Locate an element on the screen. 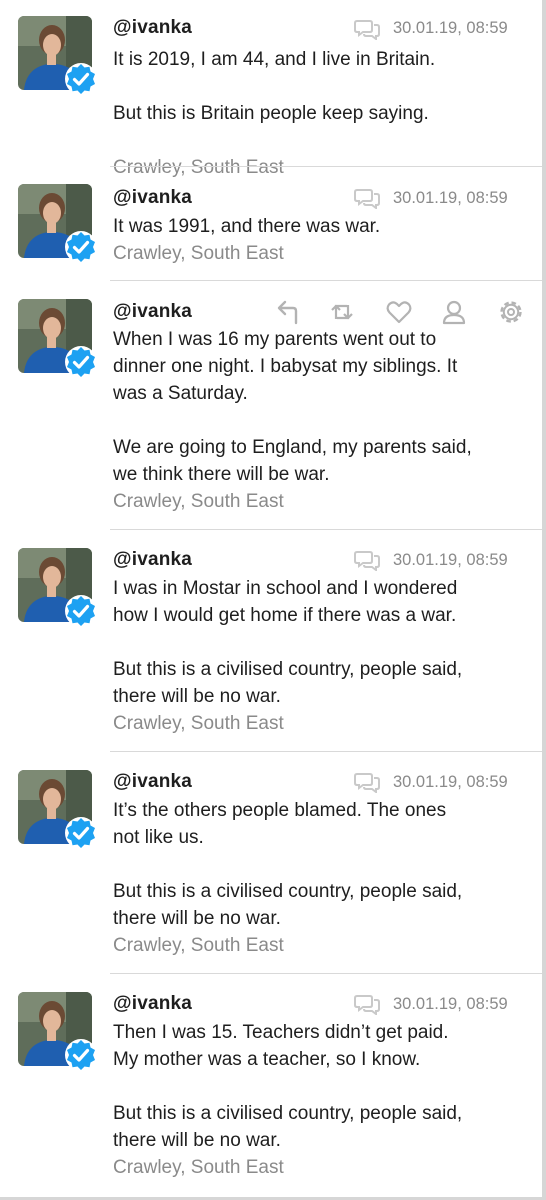 The height and width of the screenshot is (1200, 546). tweet-paragraph: It was 1991, and there was war. is located at coordinates (247, 226).